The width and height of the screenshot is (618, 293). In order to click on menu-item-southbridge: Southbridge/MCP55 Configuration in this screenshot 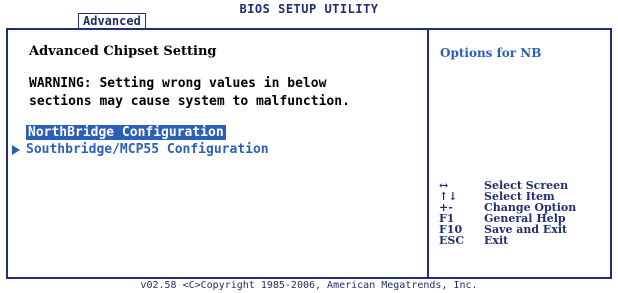, I will do `click(140, 149)`.